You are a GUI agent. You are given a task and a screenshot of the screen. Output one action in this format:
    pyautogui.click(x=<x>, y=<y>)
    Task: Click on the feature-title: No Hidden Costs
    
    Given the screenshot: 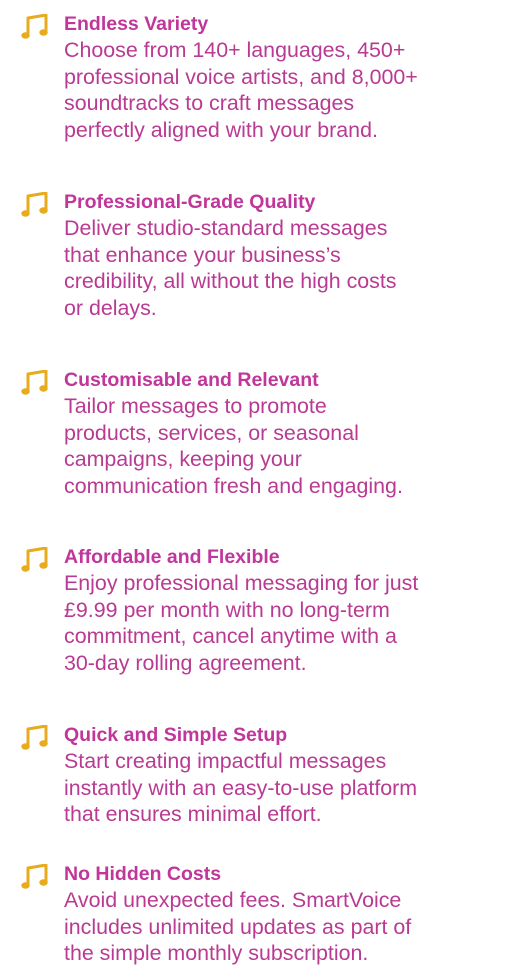 What is the action you would take?
    pyautogui.click(x=143, y=874)
    